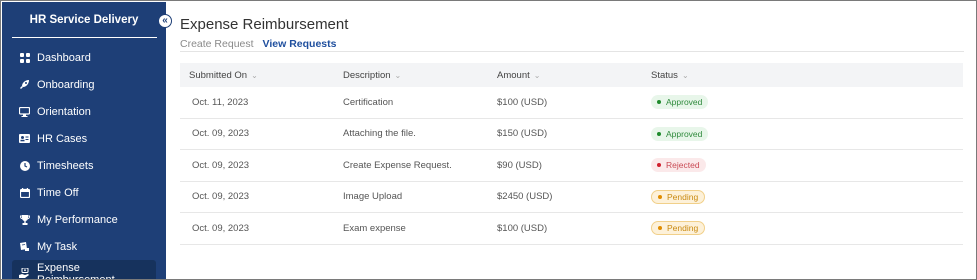 This screenshot has width=977, height=280. Describe the element at coordinates (218, 75) in the screenshot. I see `column-header-label: Submitted On` at that location.